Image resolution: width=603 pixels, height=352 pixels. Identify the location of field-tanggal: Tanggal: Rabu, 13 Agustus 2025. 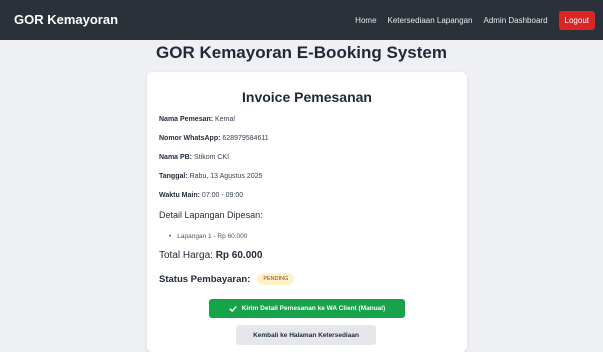
(210, 176).